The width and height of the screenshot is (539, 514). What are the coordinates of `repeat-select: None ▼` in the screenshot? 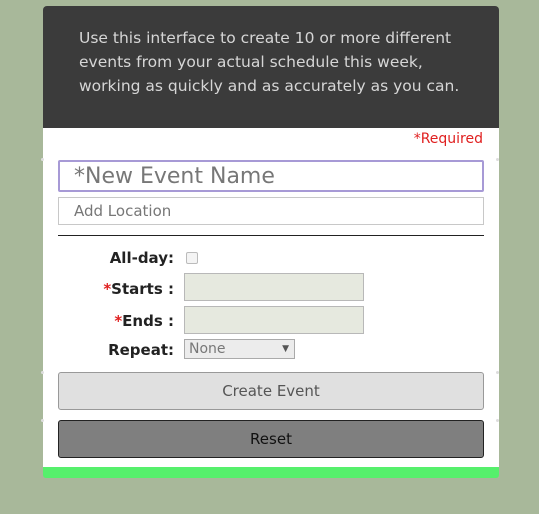 It's located at (239, 349).